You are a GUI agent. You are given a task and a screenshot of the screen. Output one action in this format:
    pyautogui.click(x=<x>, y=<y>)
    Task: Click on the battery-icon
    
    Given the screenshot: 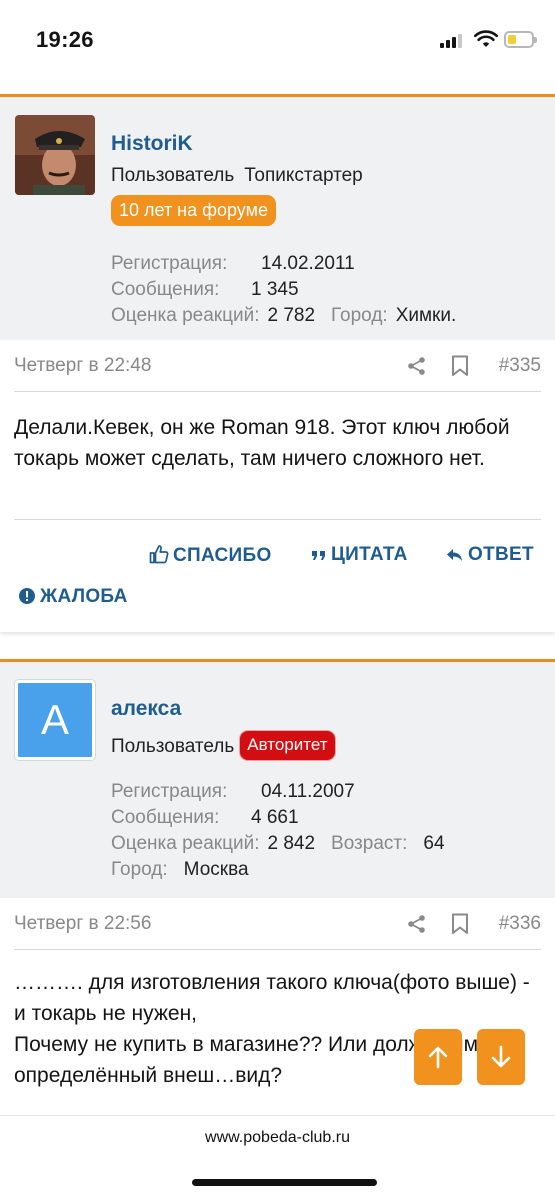 What is the action you would take?
    pyautogui.click(x=520, y=39)
    